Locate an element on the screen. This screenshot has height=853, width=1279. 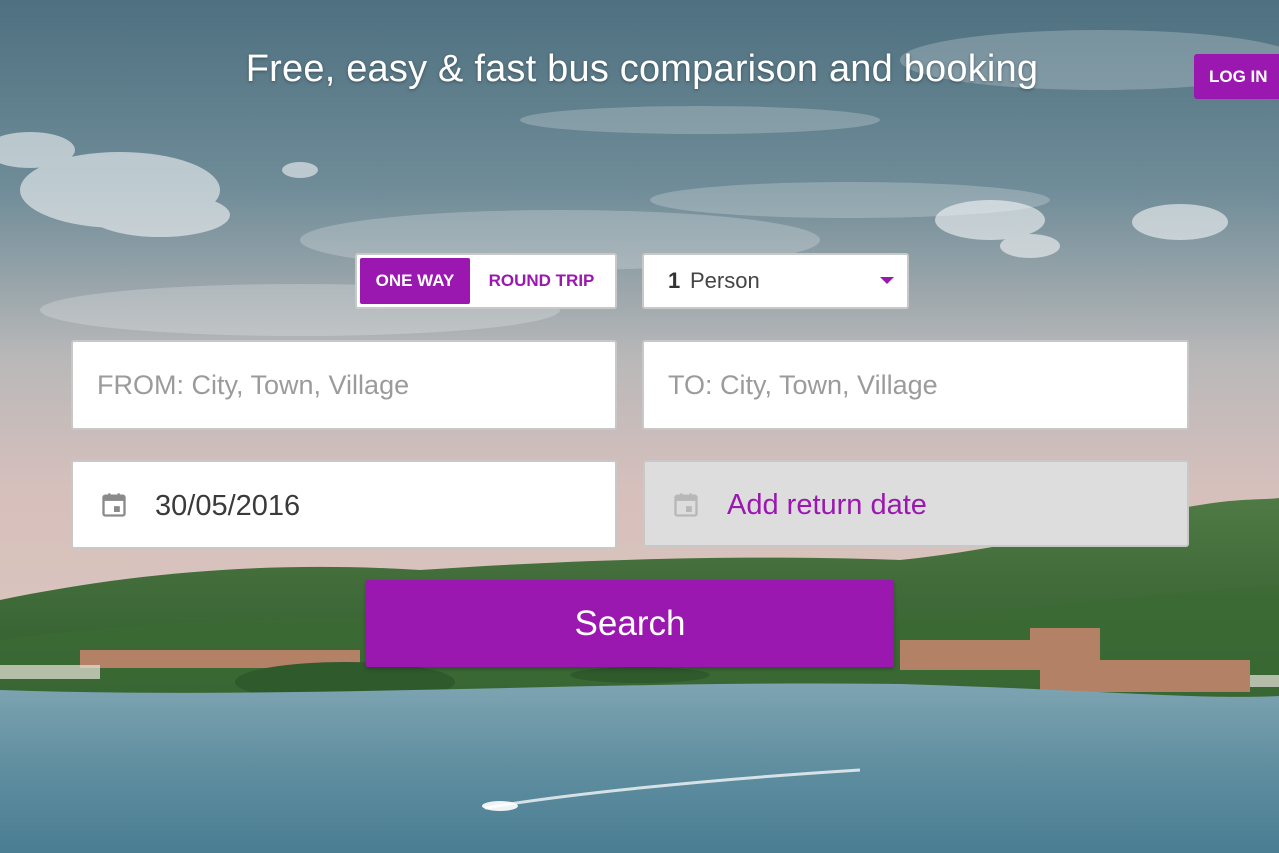
to-field-box is located at coordinates (915, 385).